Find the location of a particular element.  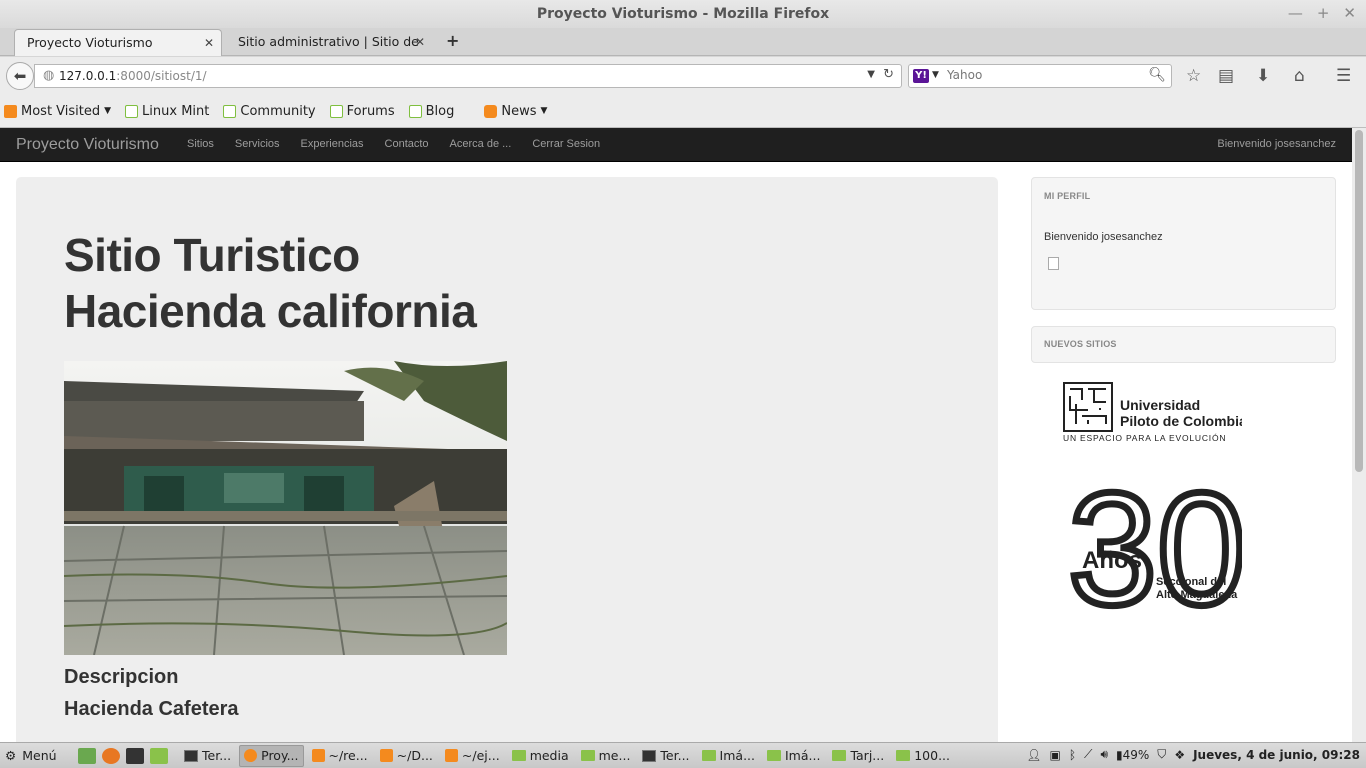

nav-welcome-text: Bienvenido josesanchez is located at coordinates (1276, 144).